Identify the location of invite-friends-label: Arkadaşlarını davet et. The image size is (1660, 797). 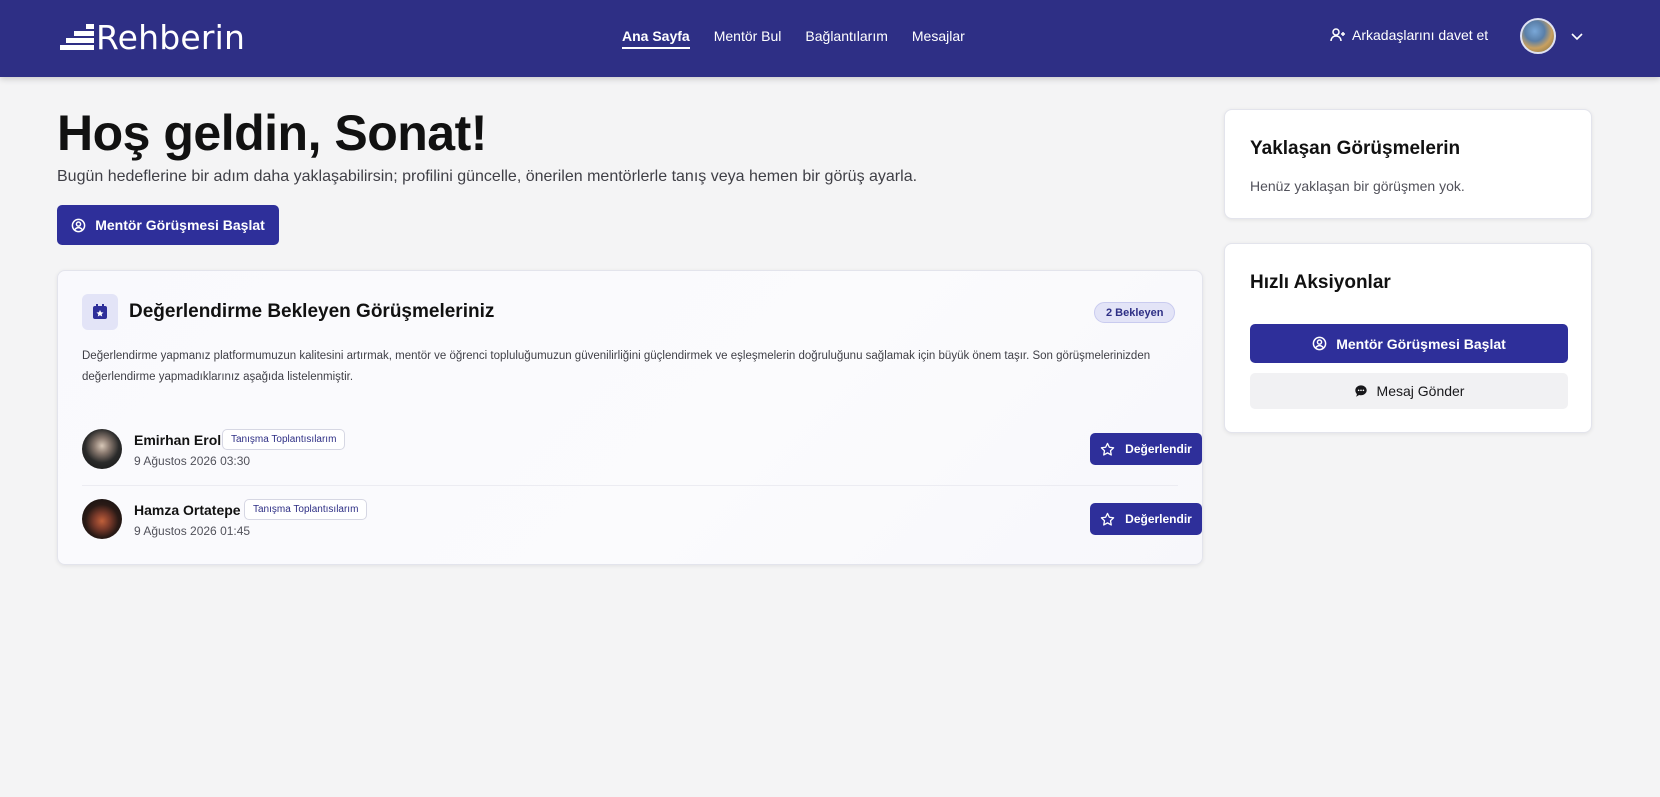
(1420, 35).